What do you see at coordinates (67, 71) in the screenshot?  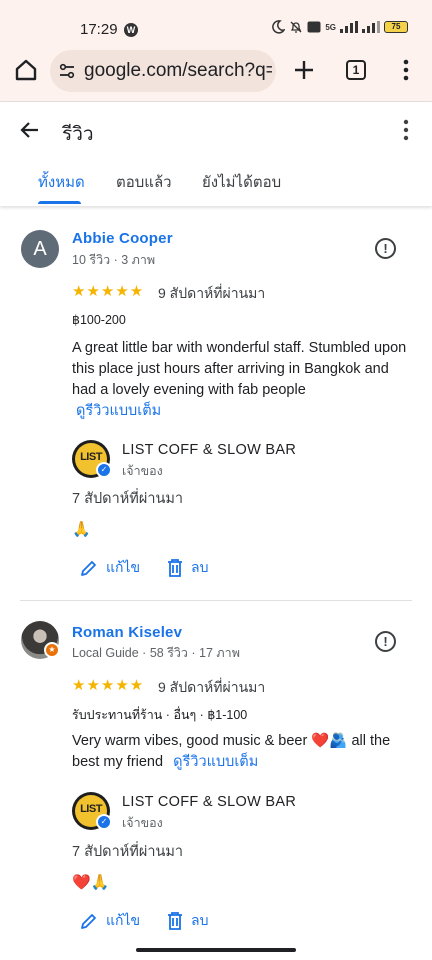 I see `site-settings-icon` at bounding box center [67, 71].